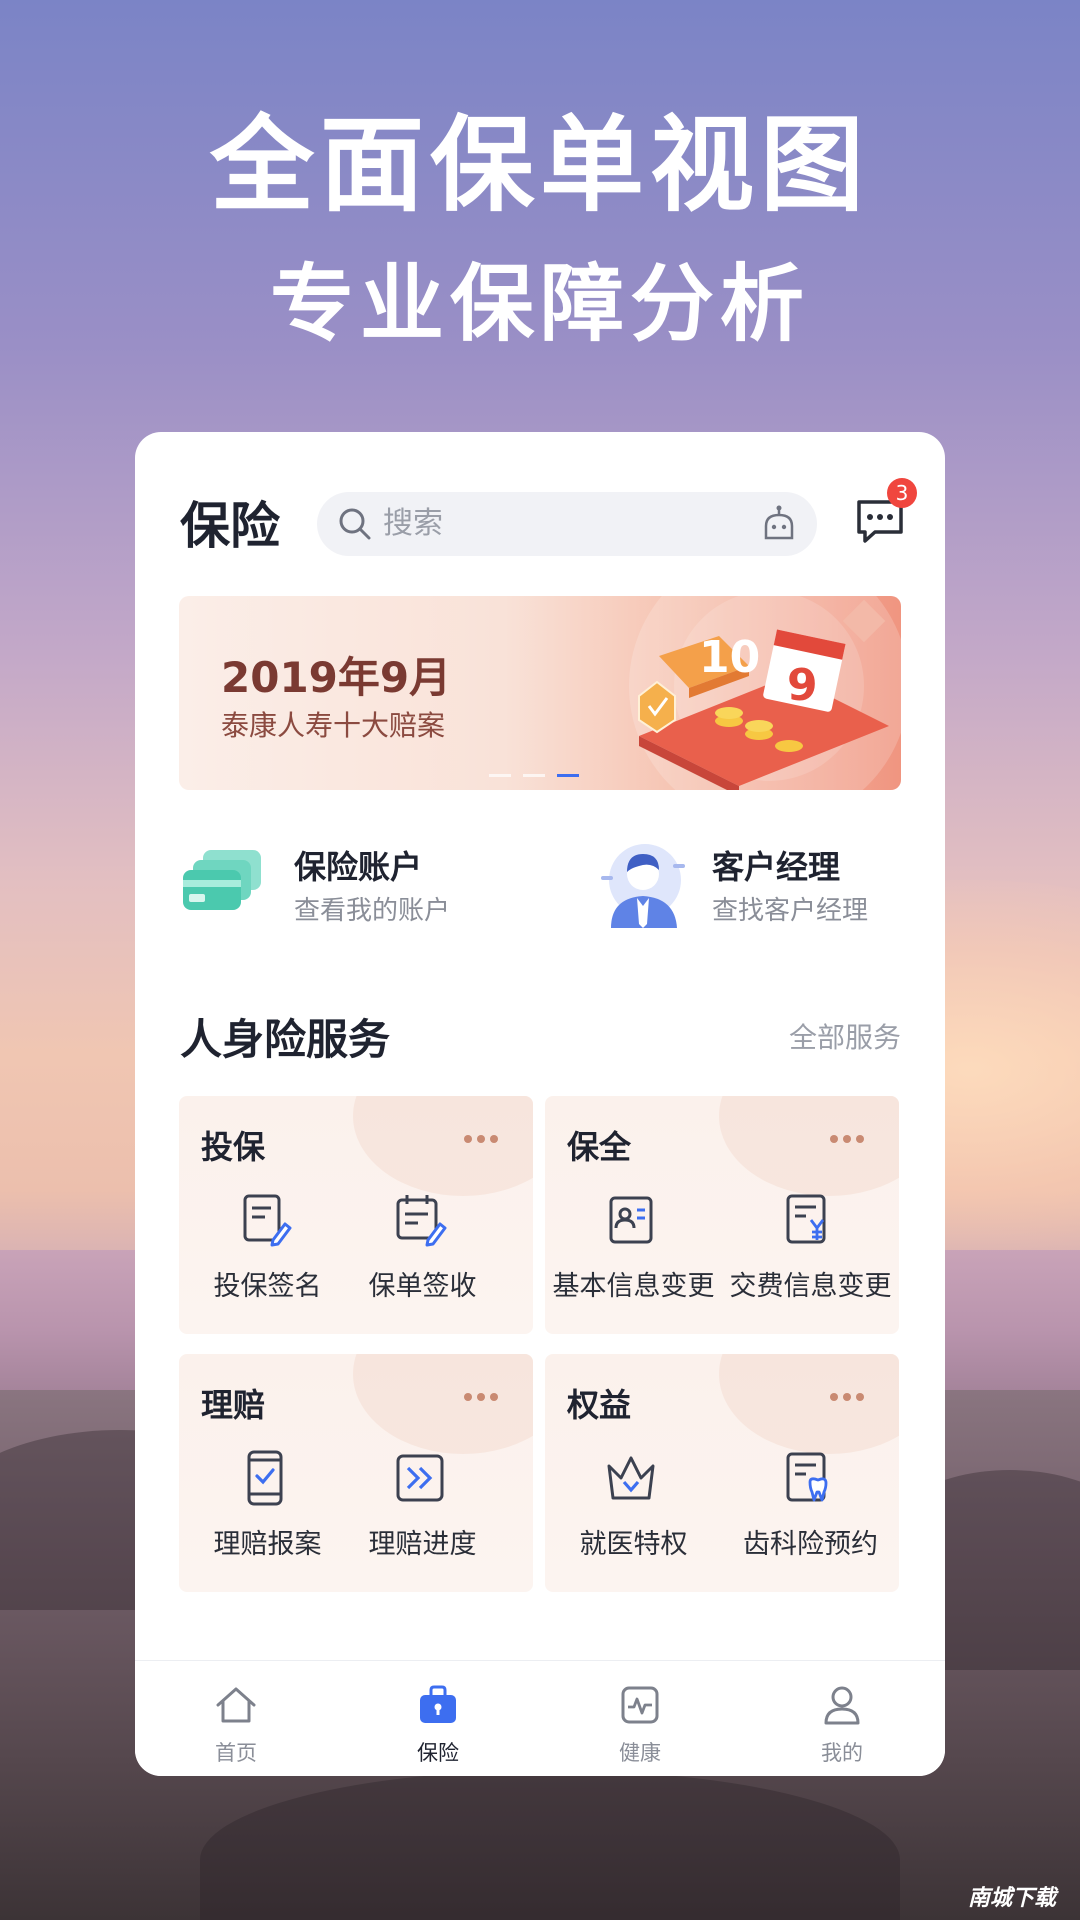  I want to click on all-services-link: 全部服务, so click(845, 1036).